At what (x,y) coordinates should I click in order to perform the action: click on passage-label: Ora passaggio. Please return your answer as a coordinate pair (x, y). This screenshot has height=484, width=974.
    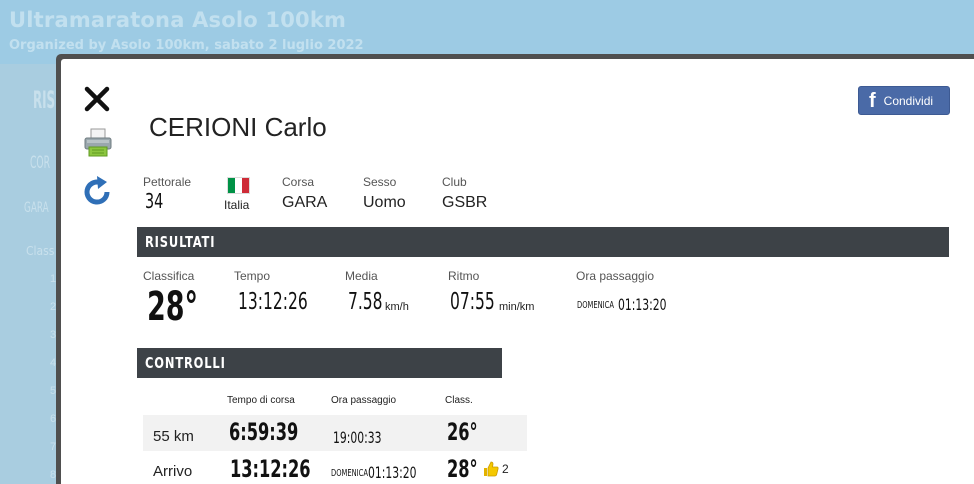
    Looking at the image, I should click on (615, 276).